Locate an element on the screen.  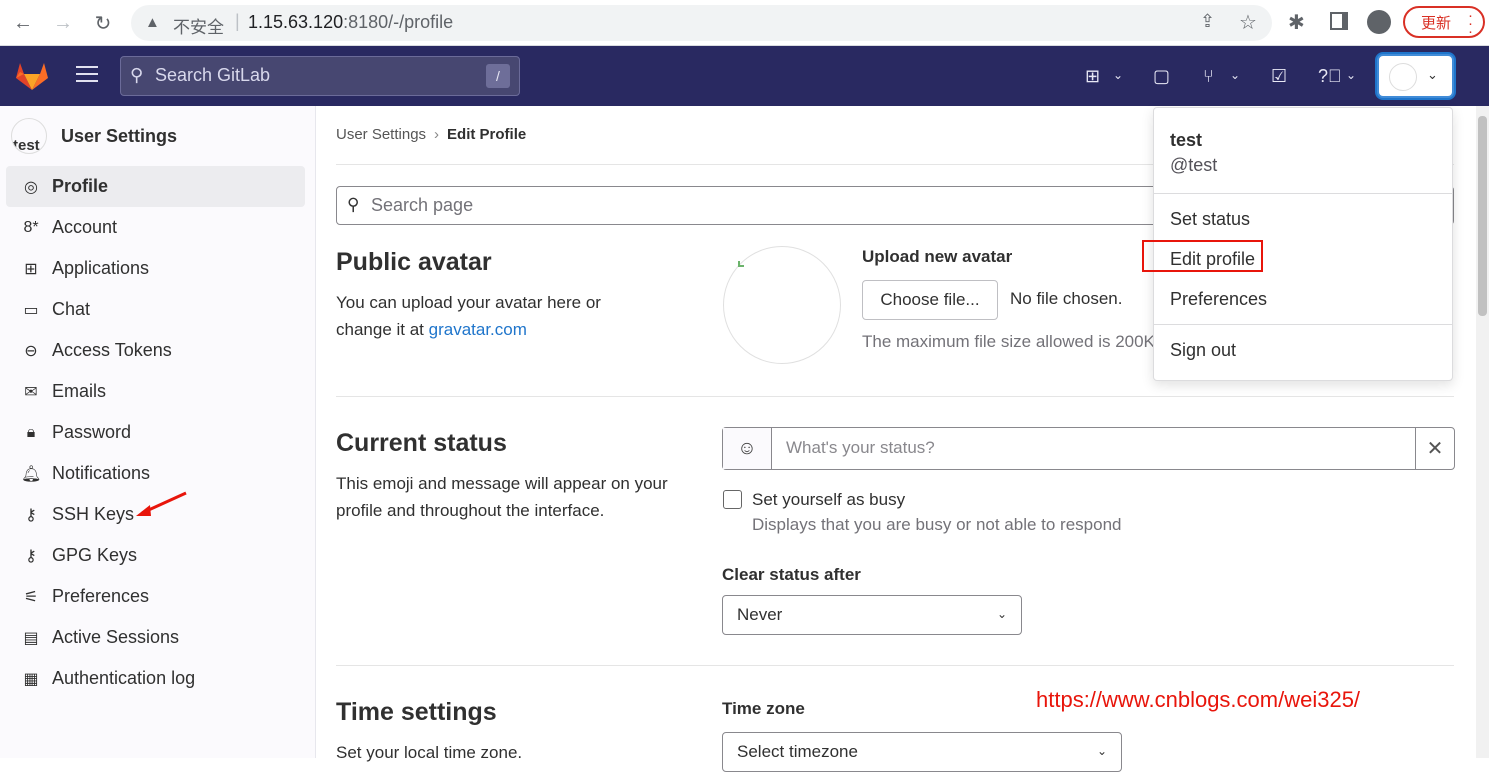
page-search-input is located at coordinates (671, 205).